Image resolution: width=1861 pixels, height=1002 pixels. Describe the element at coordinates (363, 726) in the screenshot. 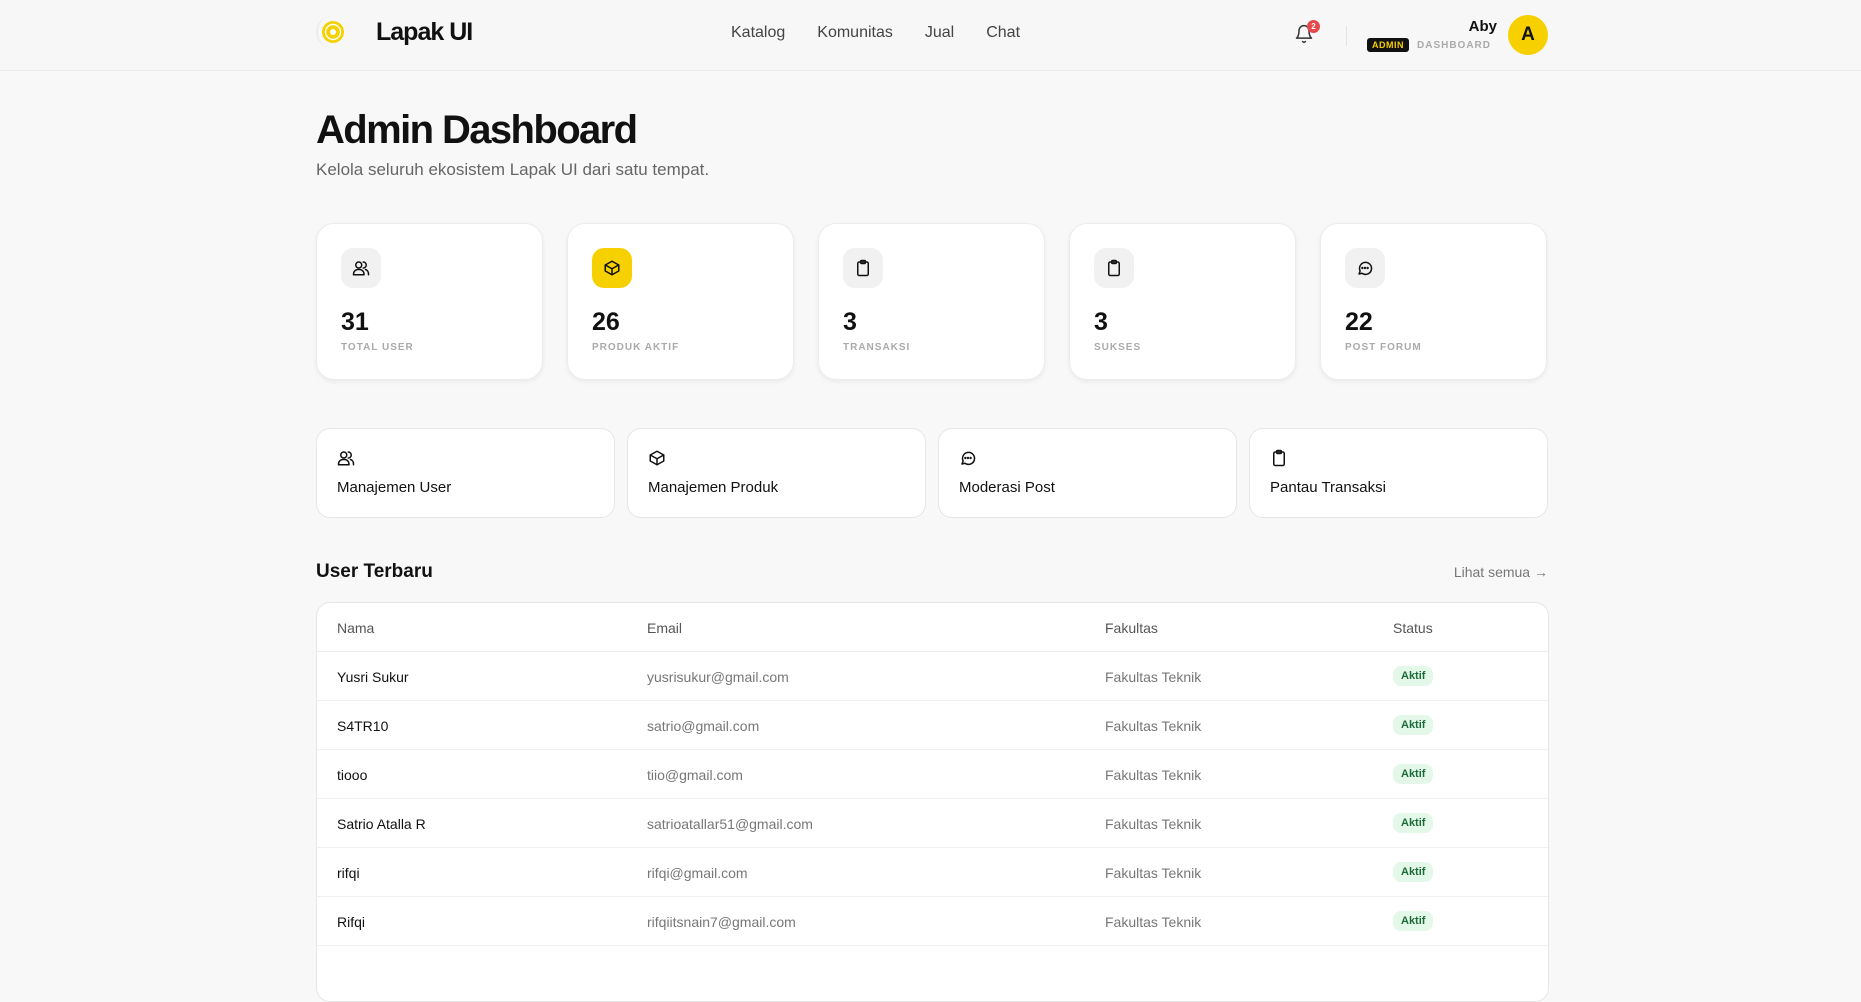

I see `user-name-cell: S4TR10` at that location.